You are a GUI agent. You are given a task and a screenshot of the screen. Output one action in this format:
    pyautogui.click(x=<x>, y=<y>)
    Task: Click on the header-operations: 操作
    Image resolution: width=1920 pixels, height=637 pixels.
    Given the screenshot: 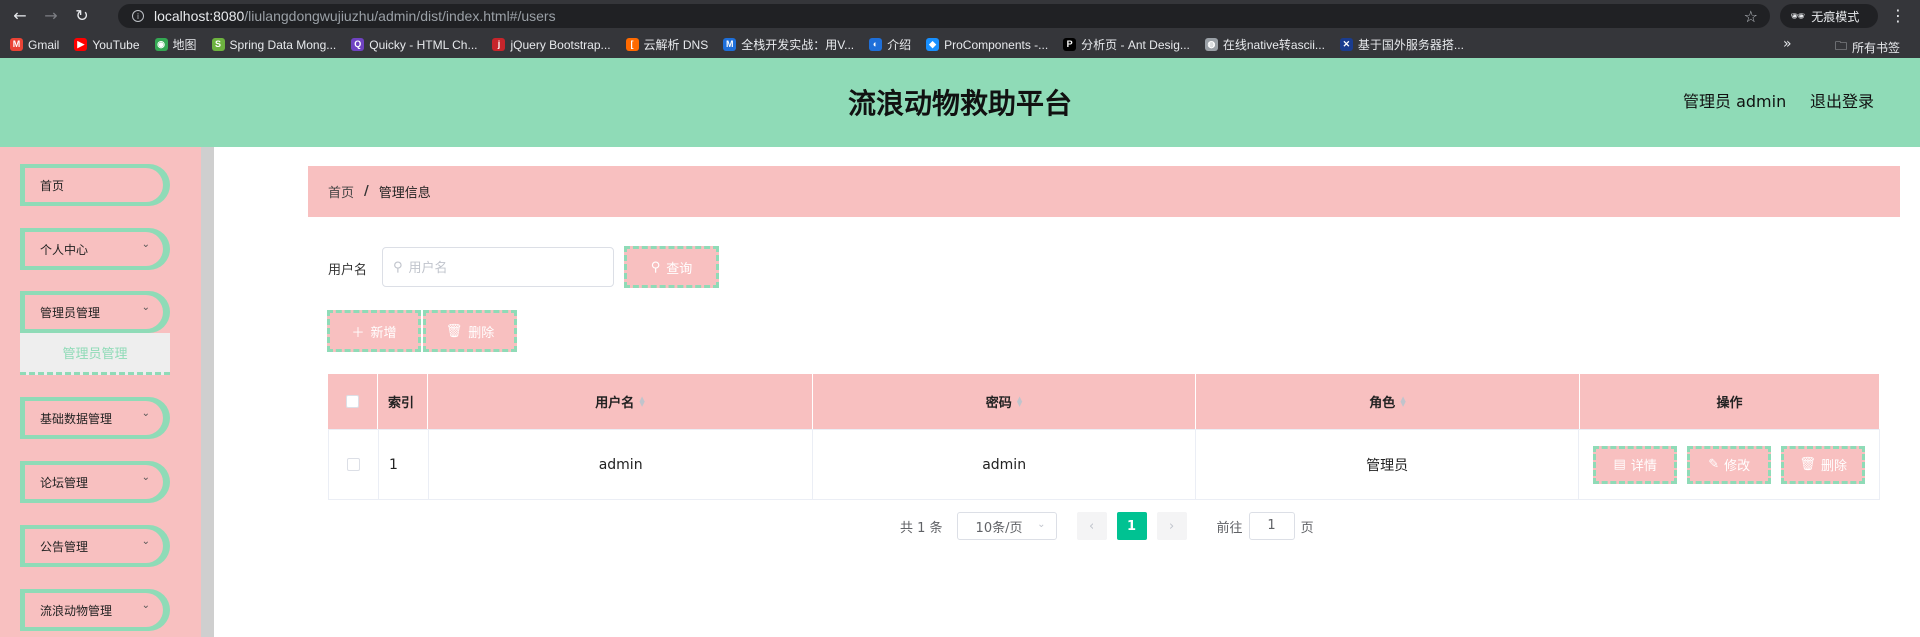 What is the action you would take?
    pyautogui.click(x=1730, y=401)
    